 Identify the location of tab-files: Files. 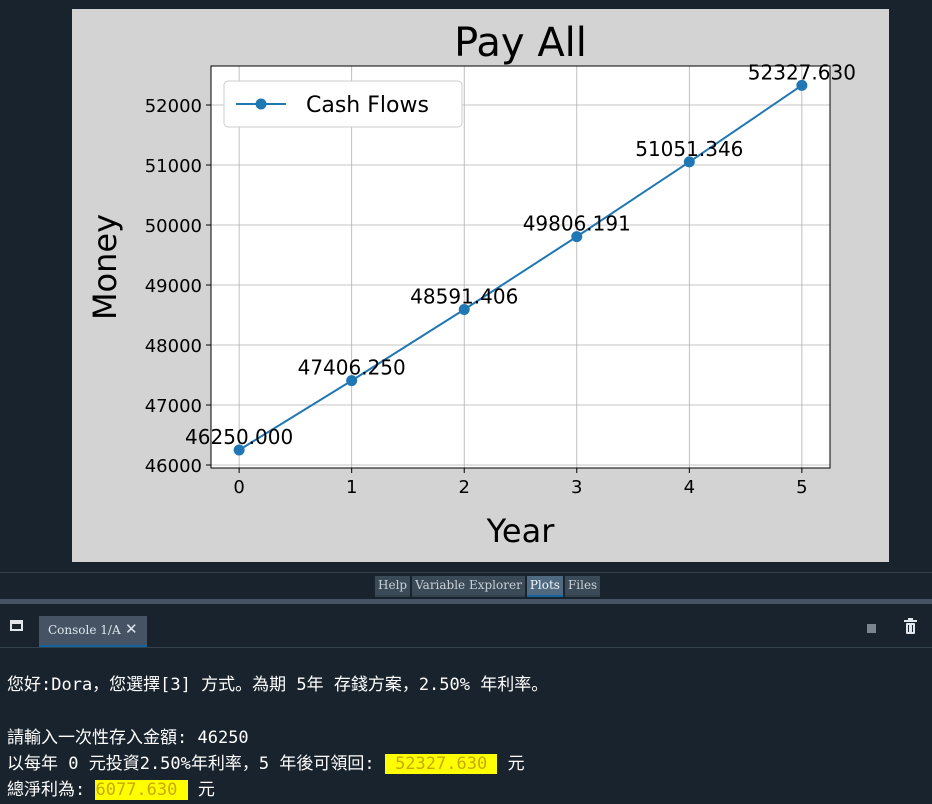
(582, 586).